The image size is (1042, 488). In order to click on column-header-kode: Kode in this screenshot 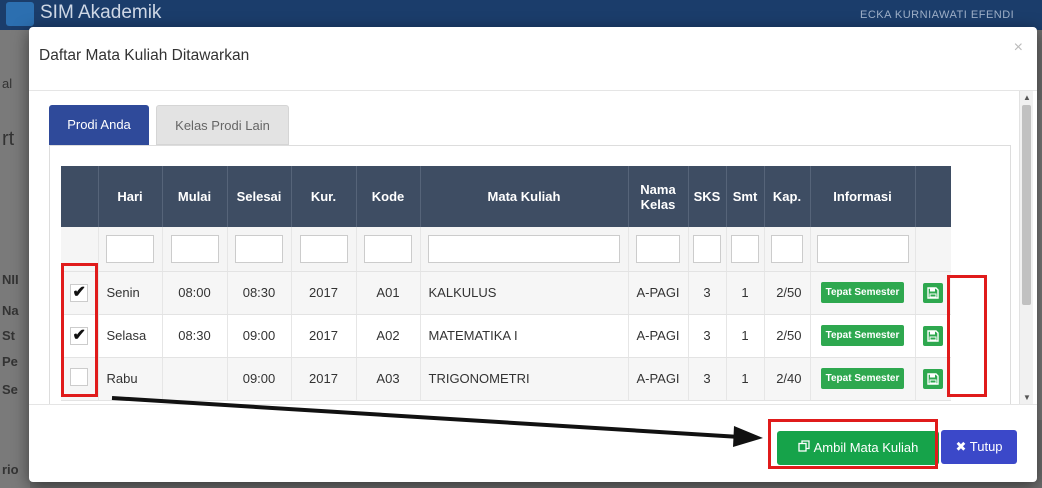, I will do `click(388, 196)`.